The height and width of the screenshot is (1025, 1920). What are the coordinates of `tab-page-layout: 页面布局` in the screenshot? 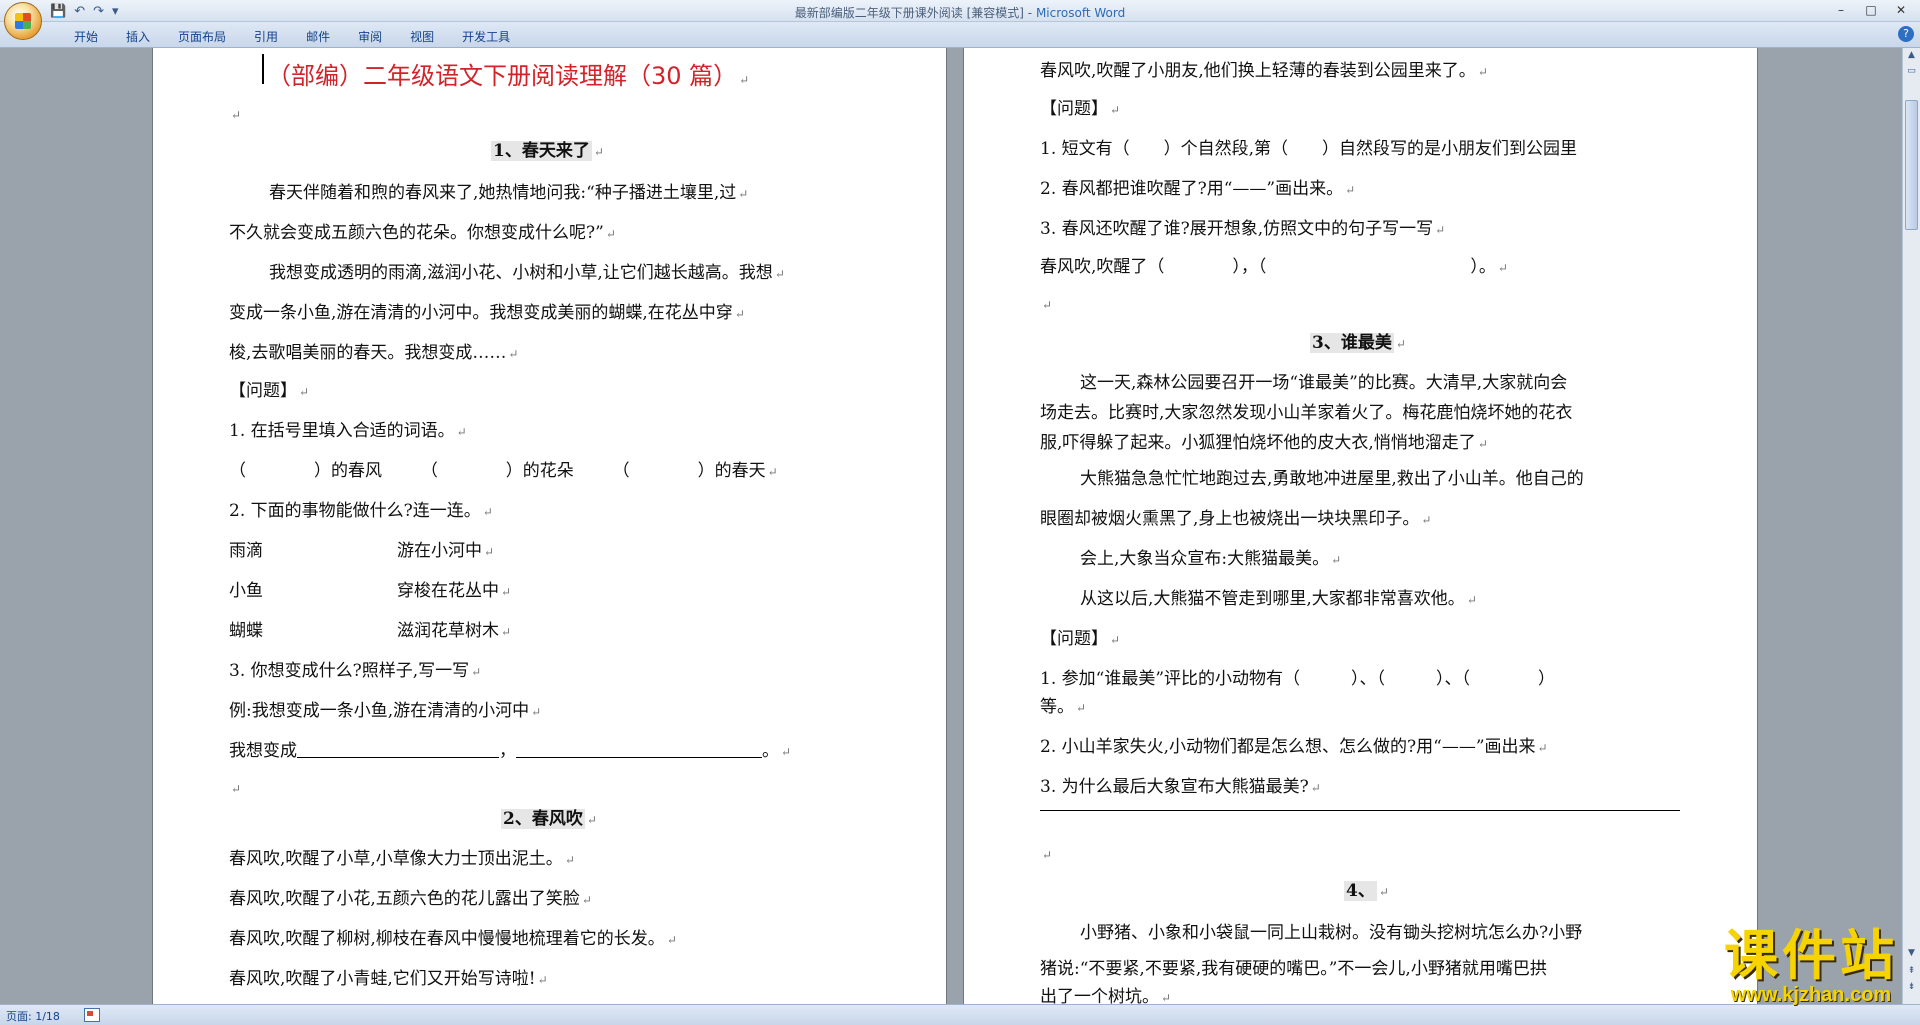 It's located at (202, 36).